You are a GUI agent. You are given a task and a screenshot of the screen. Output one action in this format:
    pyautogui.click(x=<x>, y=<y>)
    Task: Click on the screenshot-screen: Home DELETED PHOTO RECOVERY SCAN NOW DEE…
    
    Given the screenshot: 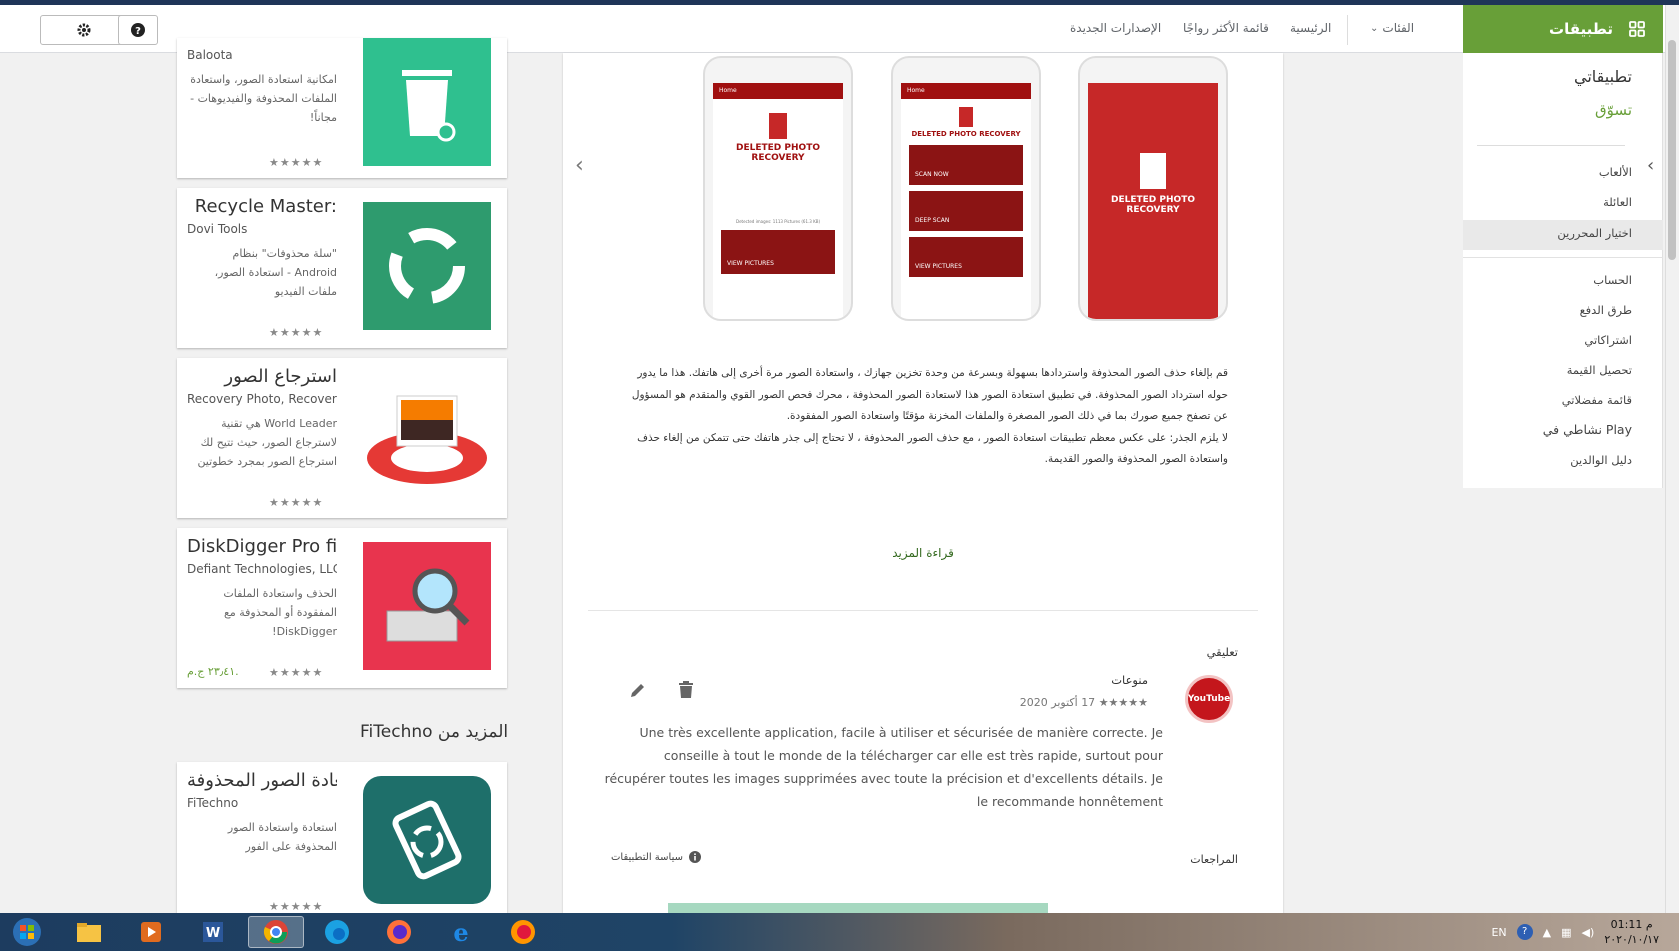 What is the action you would take?
    pyautogui.click(x=966, y=201)
    